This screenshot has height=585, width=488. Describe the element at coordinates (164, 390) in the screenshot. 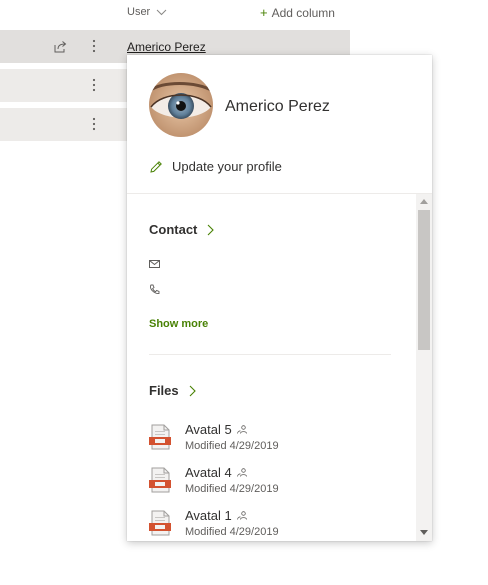

I see `files-title: Files` at that location.